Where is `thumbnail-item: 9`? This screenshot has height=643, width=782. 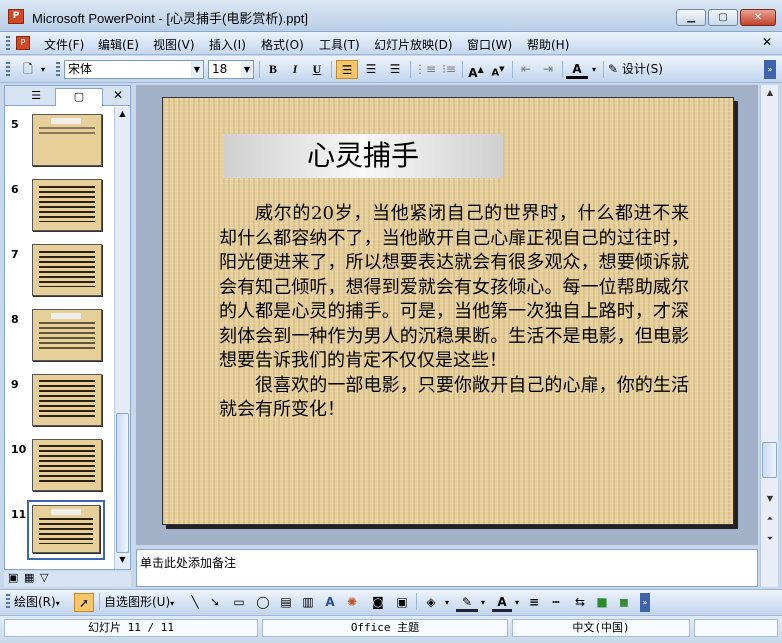
thumbnail-item: 9 is located at coordinates (60, 404).